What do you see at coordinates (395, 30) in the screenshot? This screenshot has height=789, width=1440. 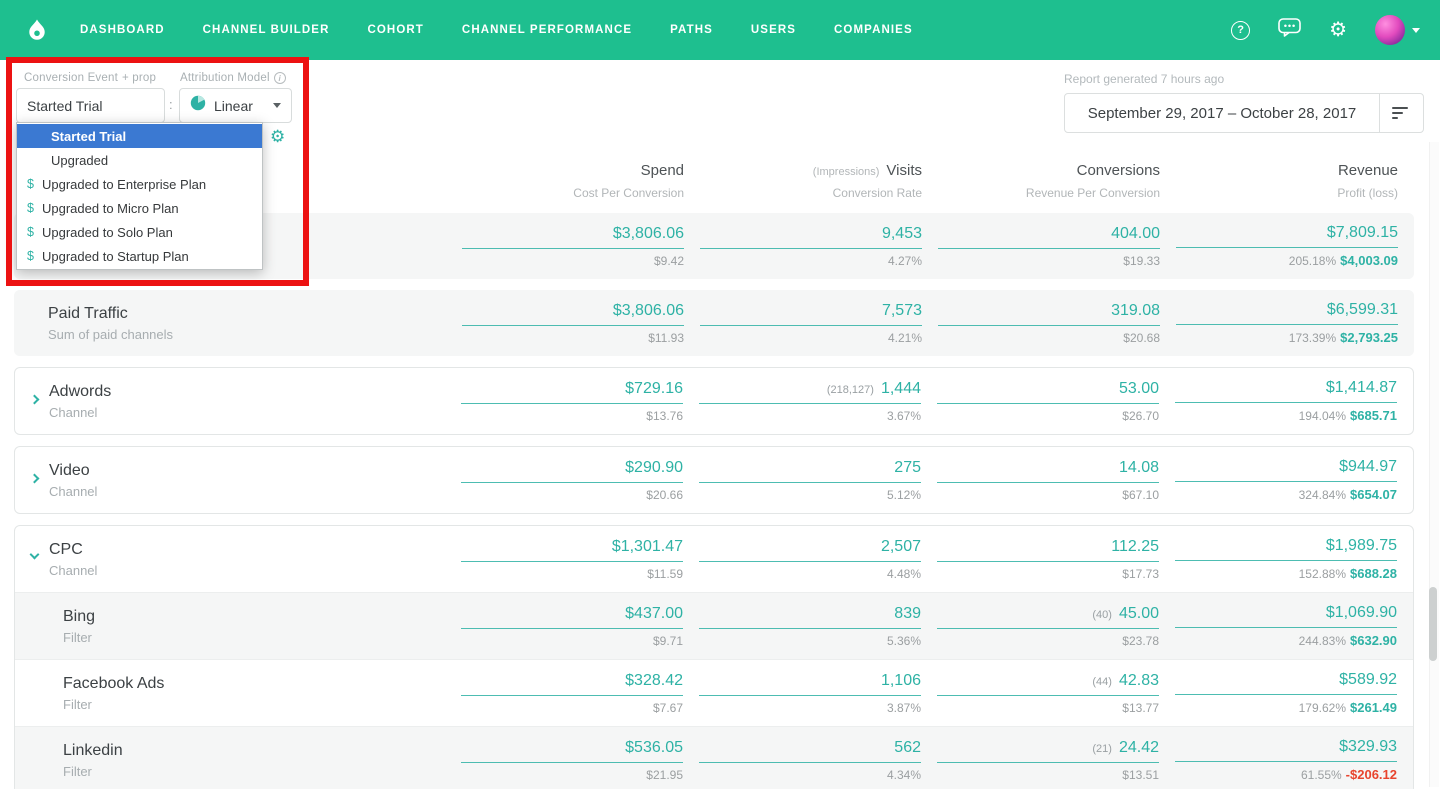 I see `nav-item-cohort: COHORT` at bounding box center [395, 30].